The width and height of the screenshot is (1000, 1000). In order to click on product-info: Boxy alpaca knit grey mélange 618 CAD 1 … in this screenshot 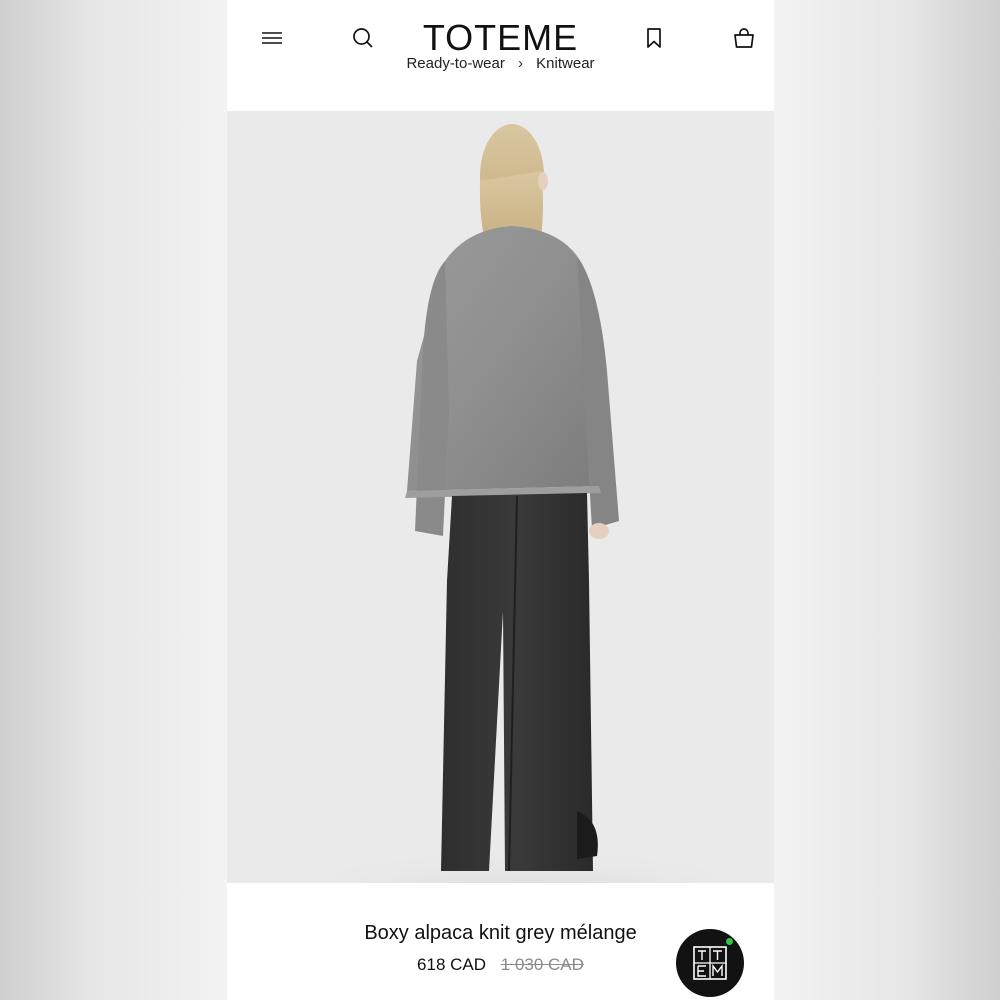, I will do `click(500, 941)`.